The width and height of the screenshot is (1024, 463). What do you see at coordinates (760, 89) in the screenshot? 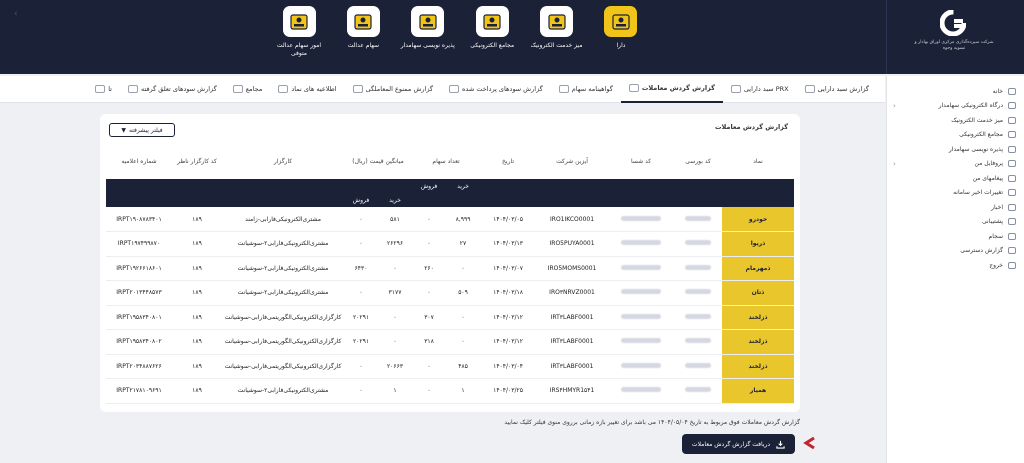
I see `tab-1: سبد دارایی PRX` at bounding box center [760, 89].